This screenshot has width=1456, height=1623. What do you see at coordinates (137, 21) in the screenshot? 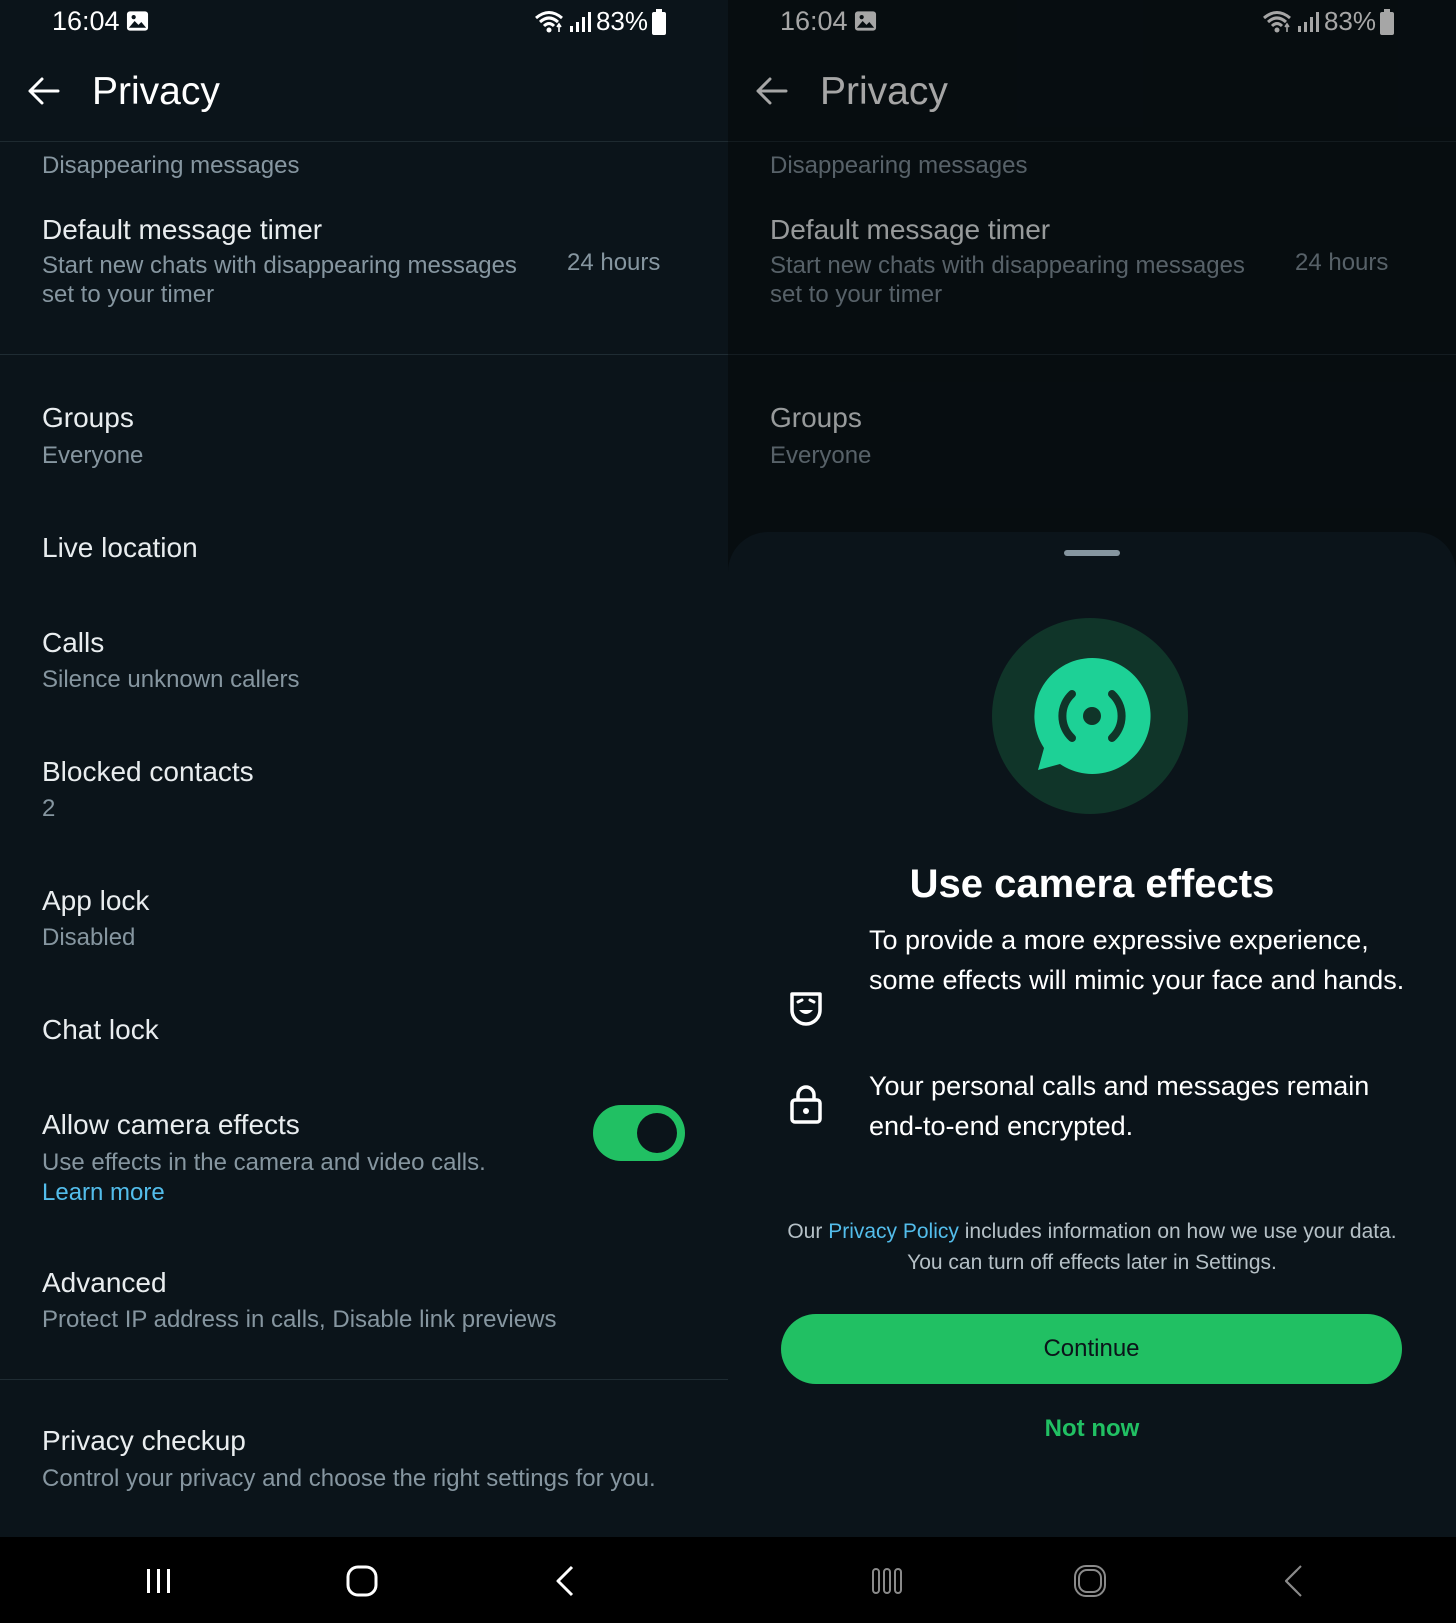
I see `gallery-icon` at bounding box center [137, 21].